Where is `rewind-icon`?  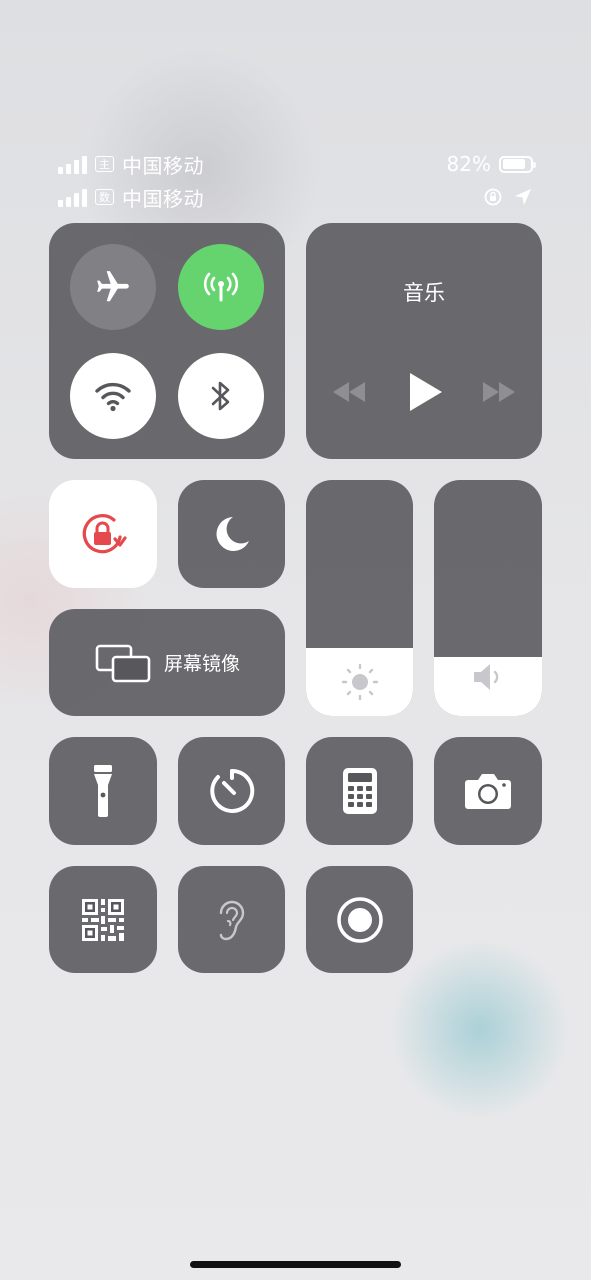
rewind-icon is located at coordinates (349, 392).